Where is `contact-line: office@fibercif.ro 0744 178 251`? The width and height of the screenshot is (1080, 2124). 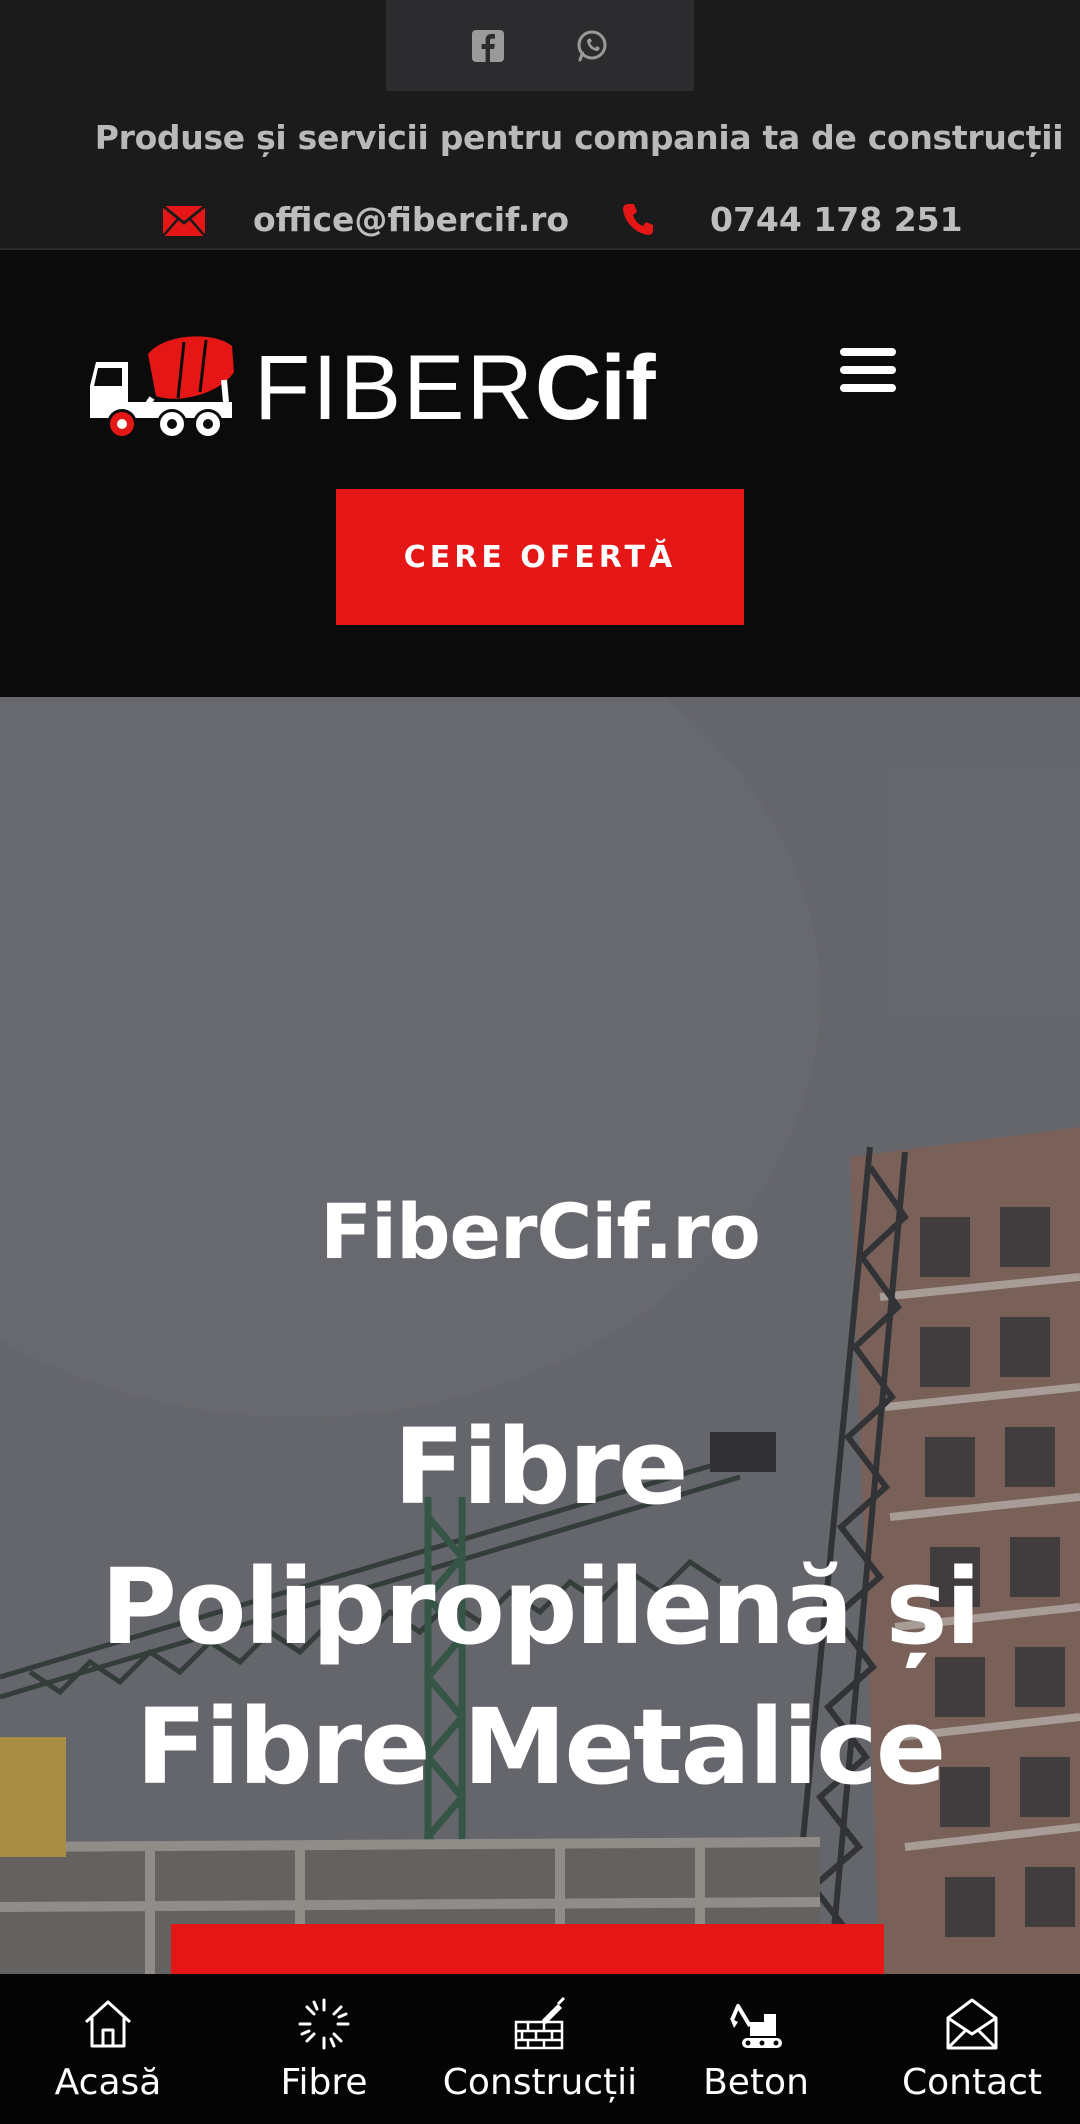 contact-line: office@fibercif.ro 0744 178 251 is located at coordinates (540, 221).